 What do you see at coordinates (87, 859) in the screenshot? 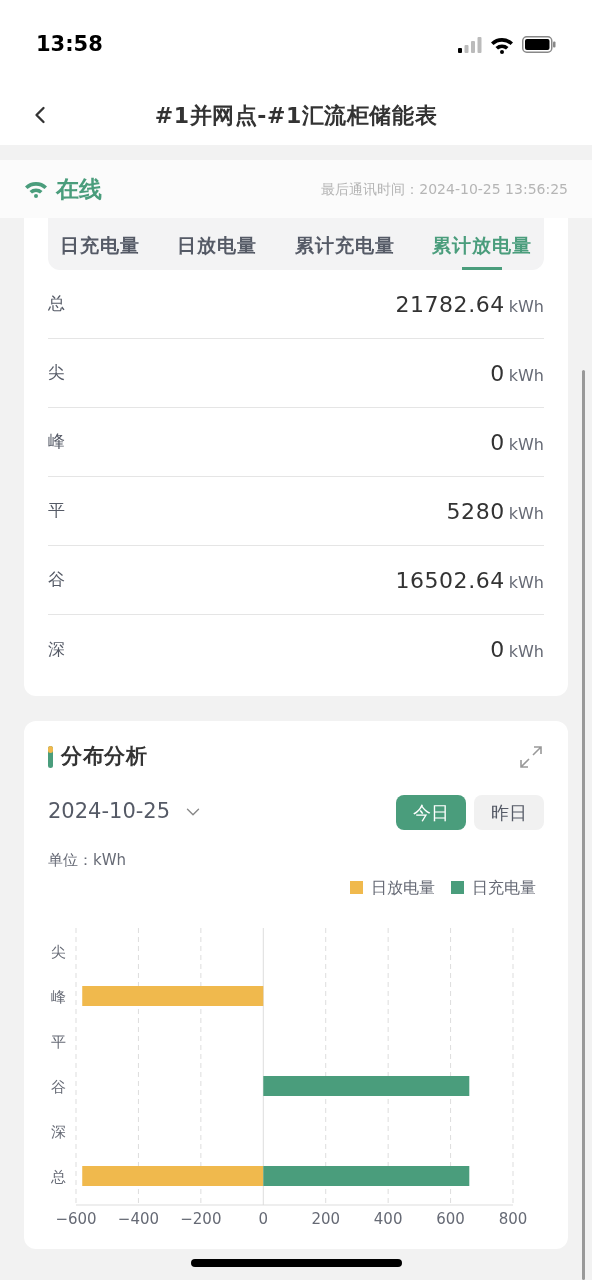
I see `unit-label: 单位：kWh` at bounding box center [87, 859].